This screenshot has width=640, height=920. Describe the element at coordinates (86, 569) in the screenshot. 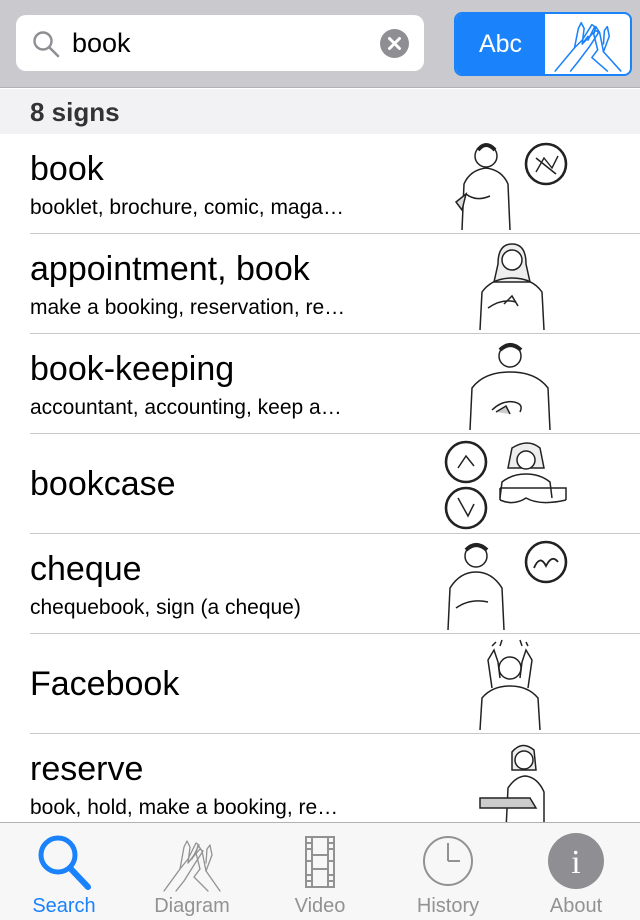

I see `item-title: cheque` at that location.